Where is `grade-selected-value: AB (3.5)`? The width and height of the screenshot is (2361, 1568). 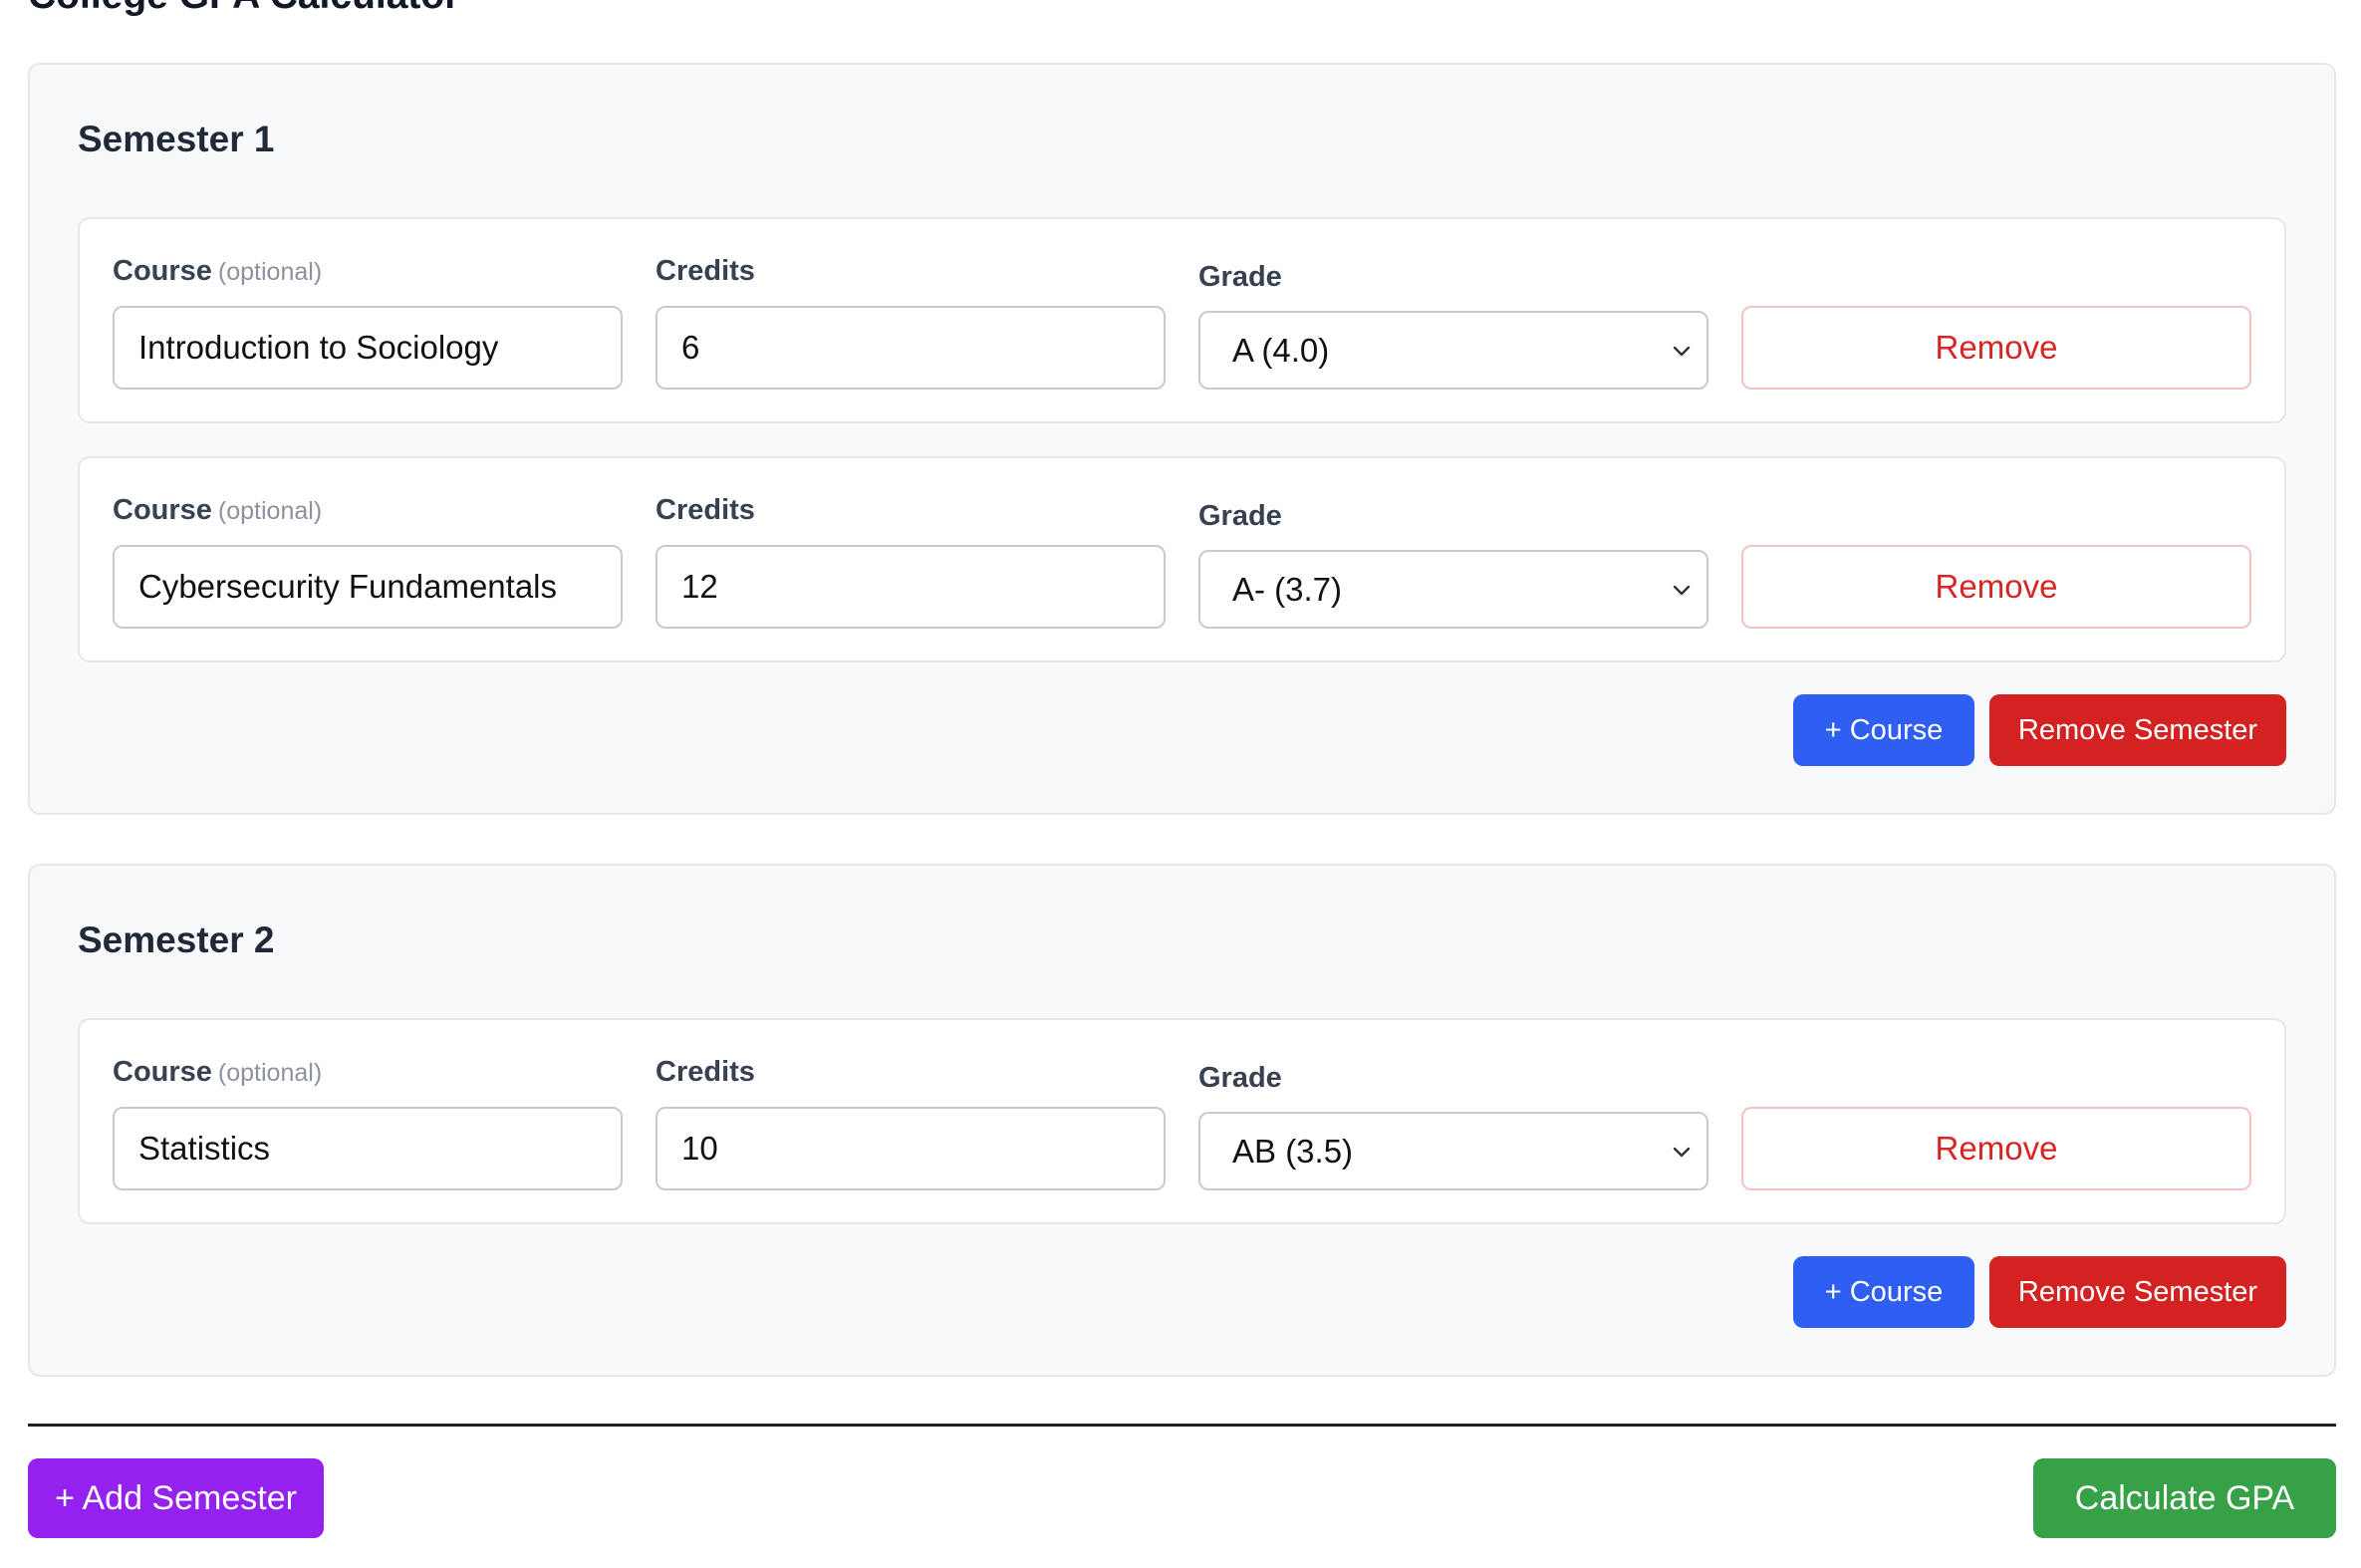
grade-selected-value: AB (3.5) is located at coordinates (1293, 1151).